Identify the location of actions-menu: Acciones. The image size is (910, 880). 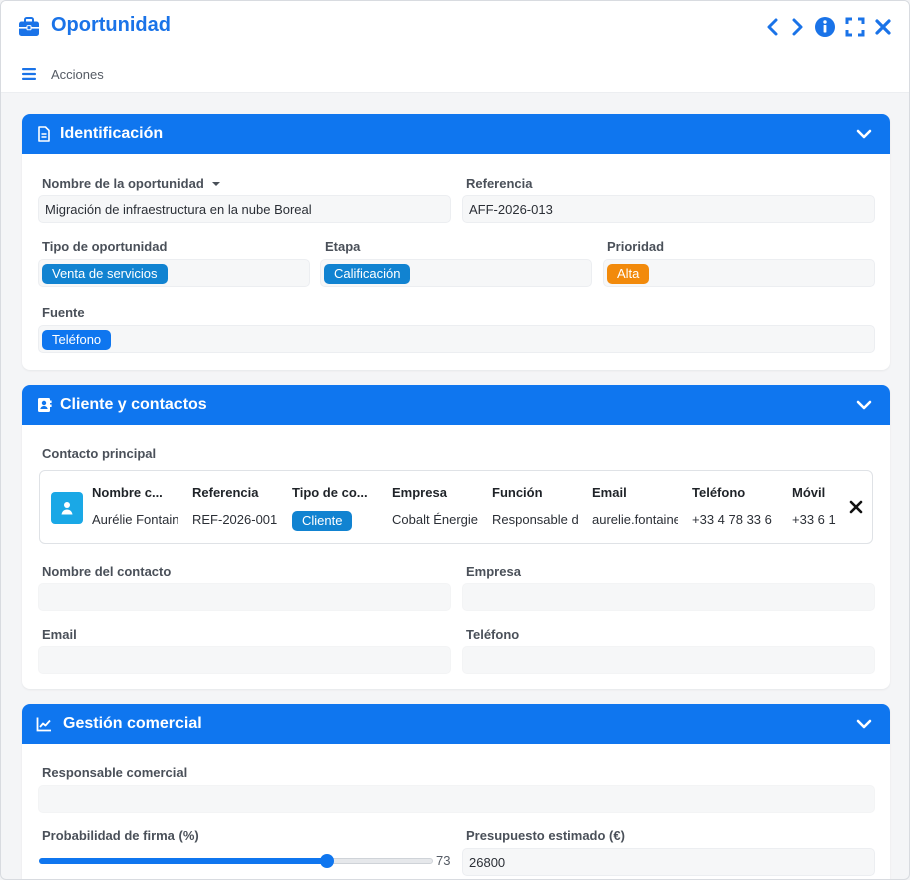
(77, 74).